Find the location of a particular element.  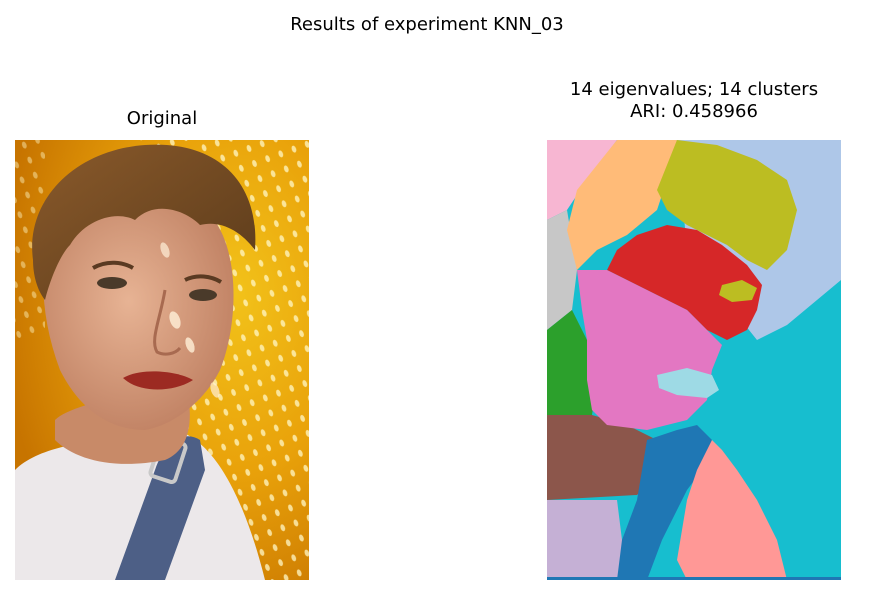

original-panel-title: Original is located at coordinates (162, 118).